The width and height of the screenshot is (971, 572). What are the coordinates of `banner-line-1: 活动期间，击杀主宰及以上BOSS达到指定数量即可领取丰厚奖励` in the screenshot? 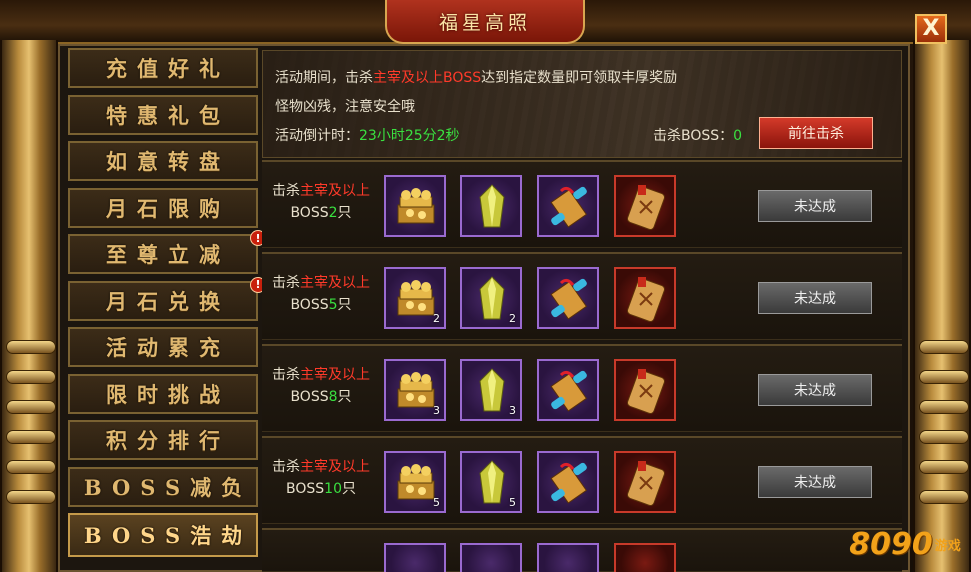 It's located at (476, 78).